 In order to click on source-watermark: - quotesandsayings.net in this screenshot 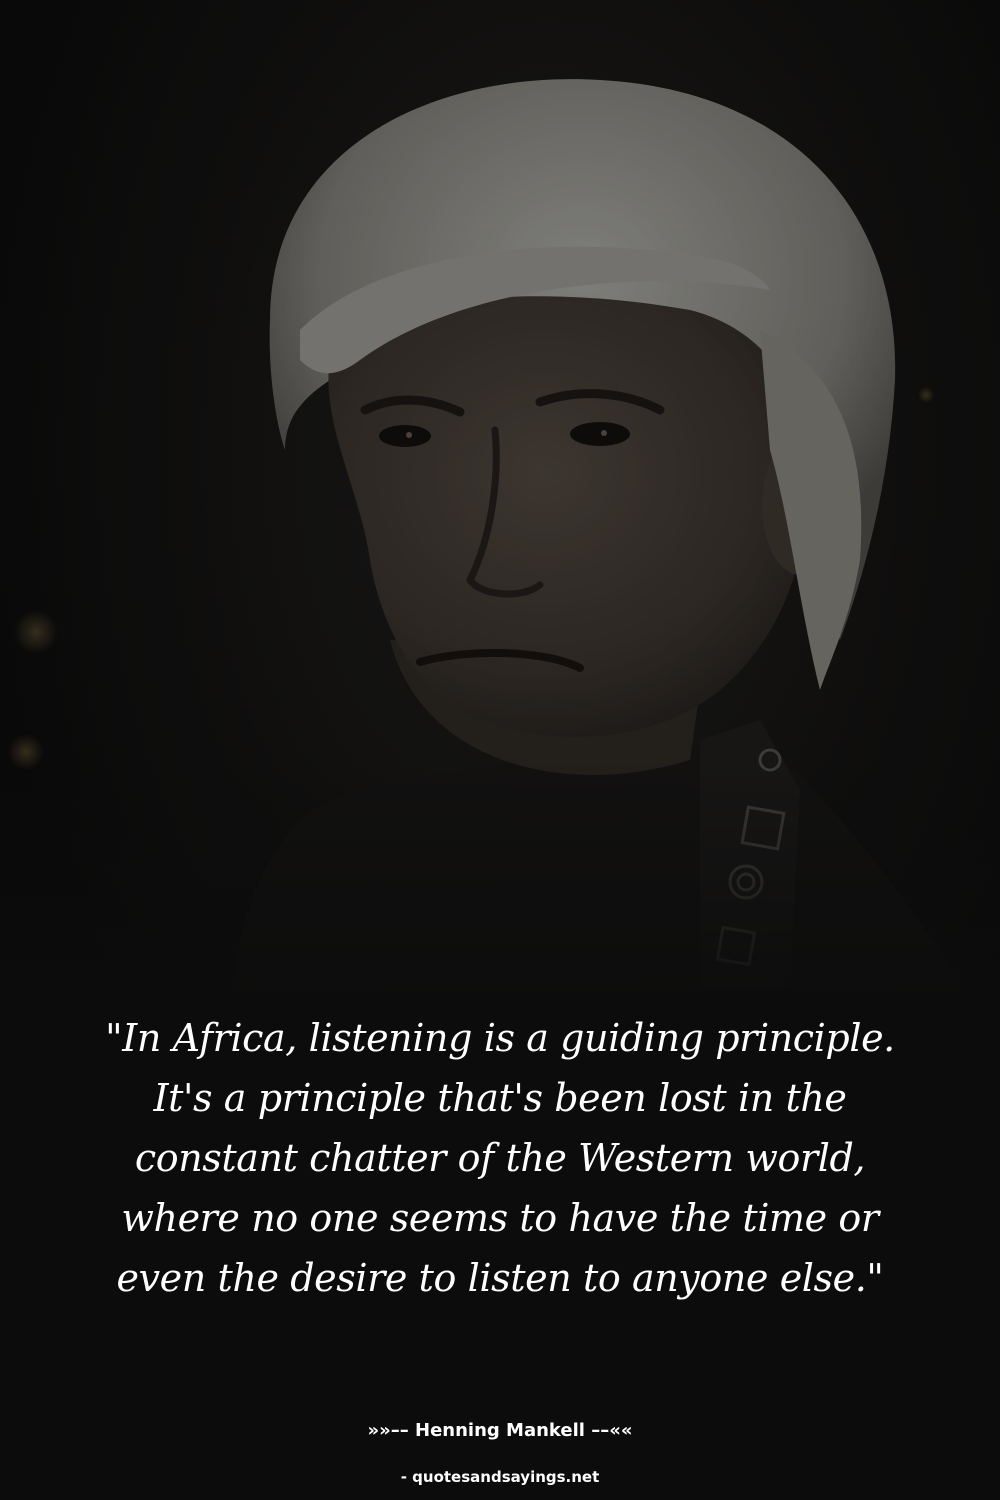, I will do `click(500, 1477)`.